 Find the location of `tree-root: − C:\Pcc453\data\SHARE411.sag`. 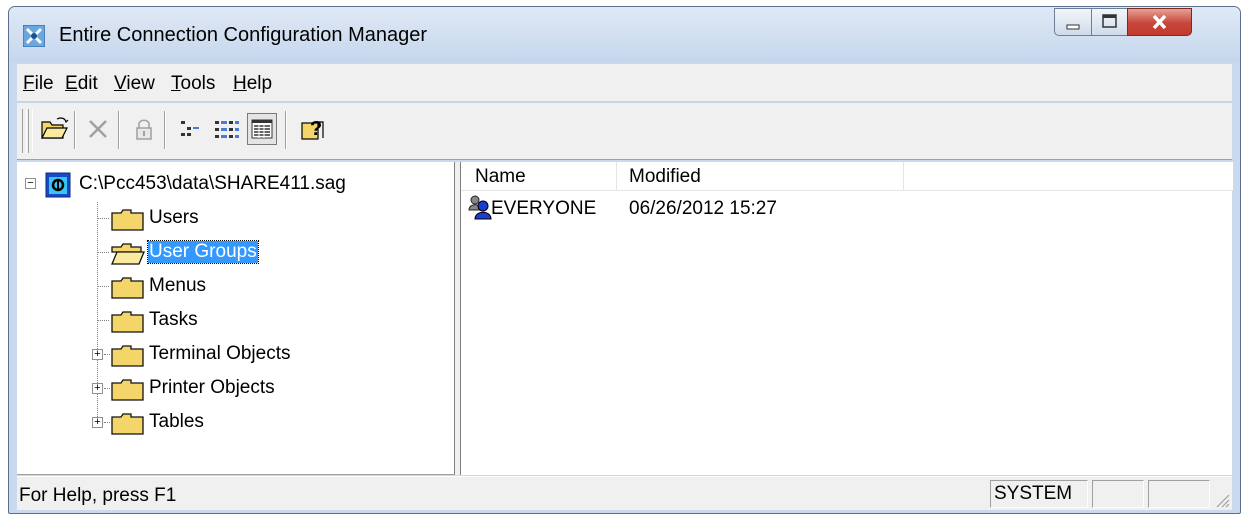

tree-root: − C:\Pcc453\data\SHARE411.sag is located at coordinates (227, 184).